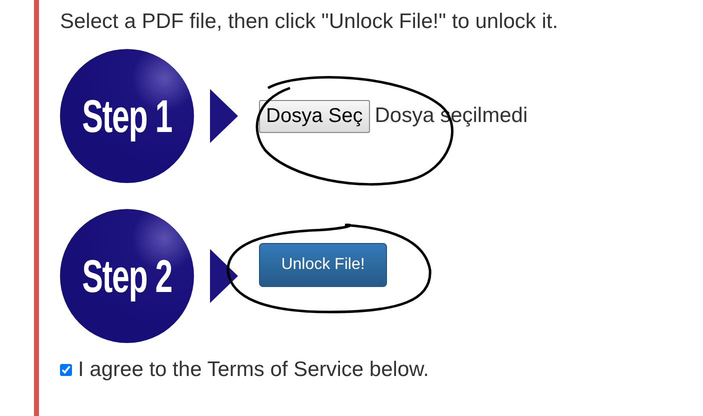 This screenshot has height=416, width=703. I want to click on step-badge: Step 2, so click(127, 276).